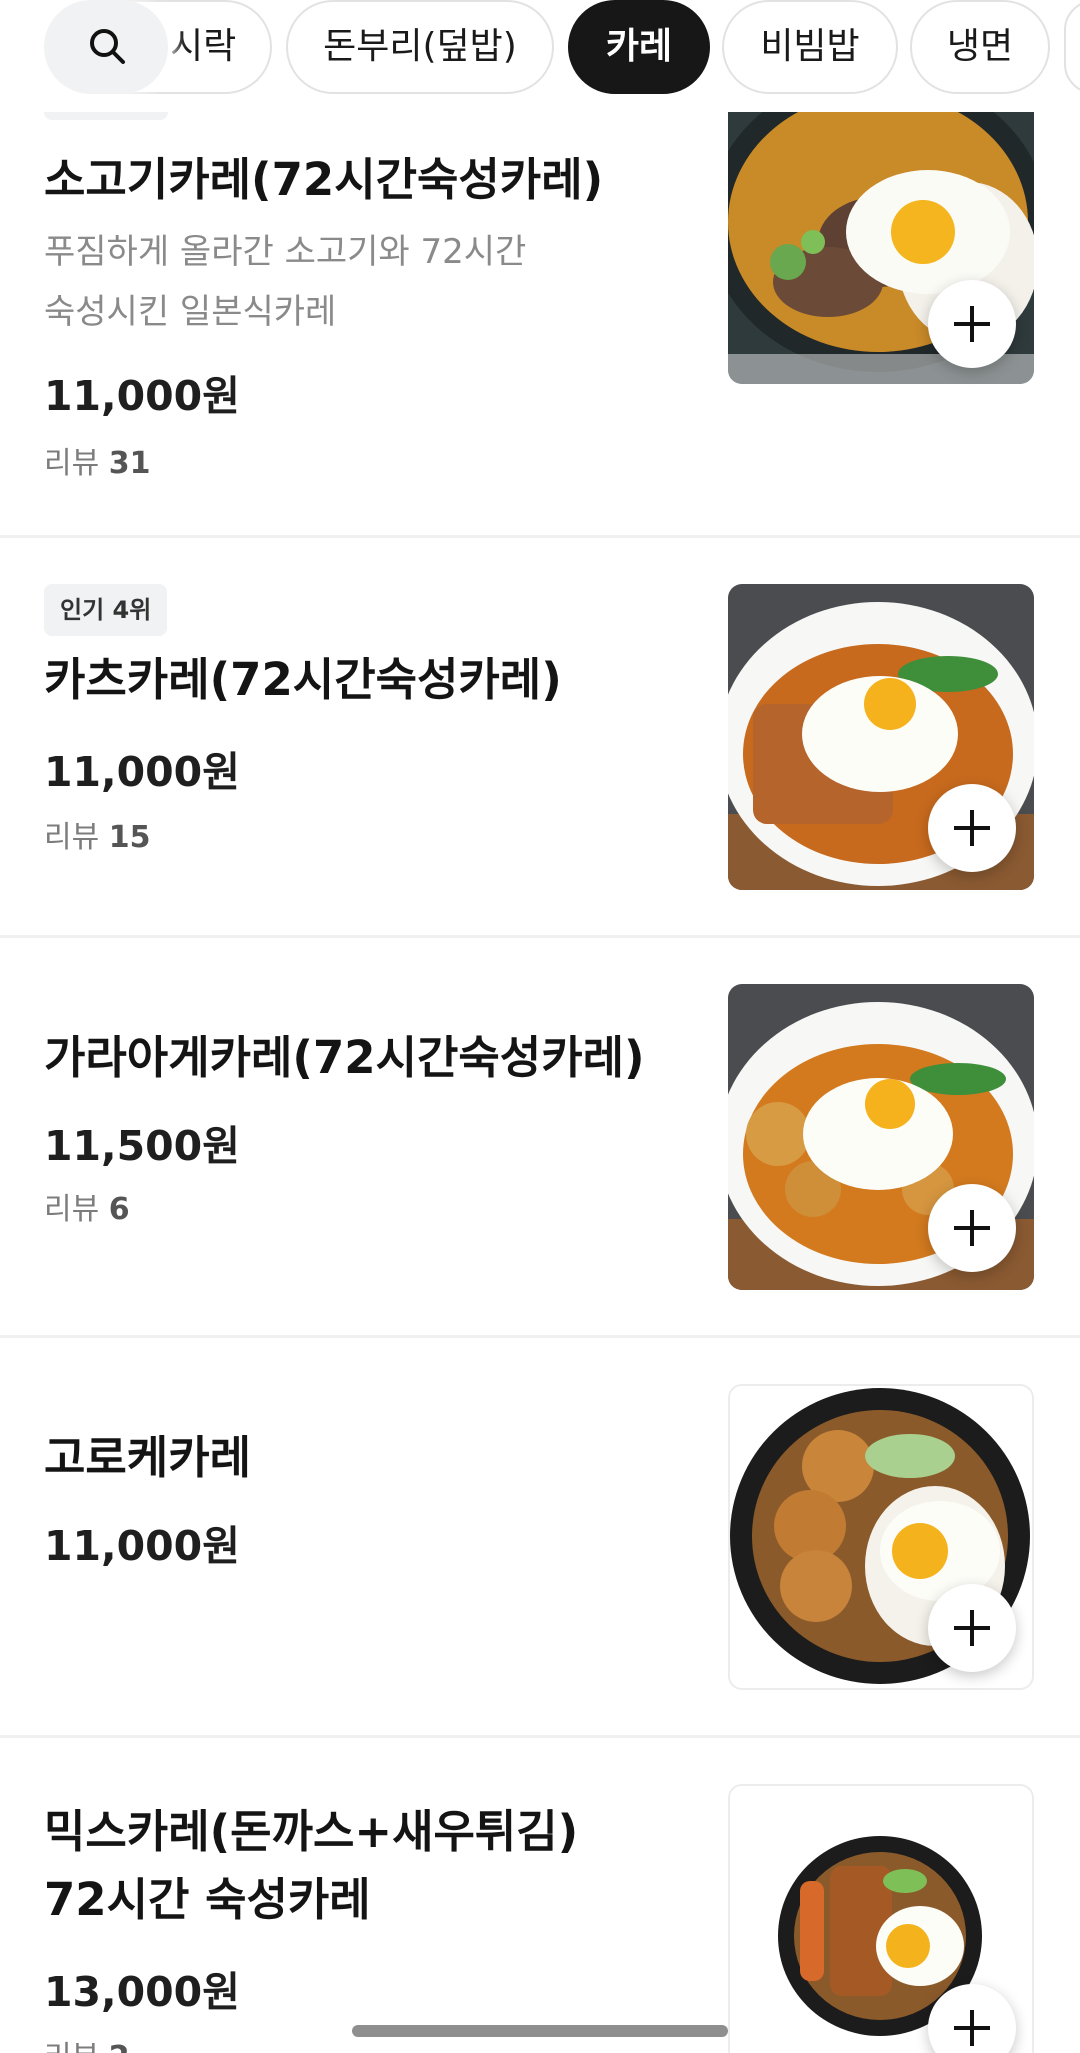 The width and height of the screenshot is (1080, 2053). What do you see at coordinates (148, 1457) in the screenshot?
I see `menu-item-name: 고로케카레` at bounding box center [148, 1457].